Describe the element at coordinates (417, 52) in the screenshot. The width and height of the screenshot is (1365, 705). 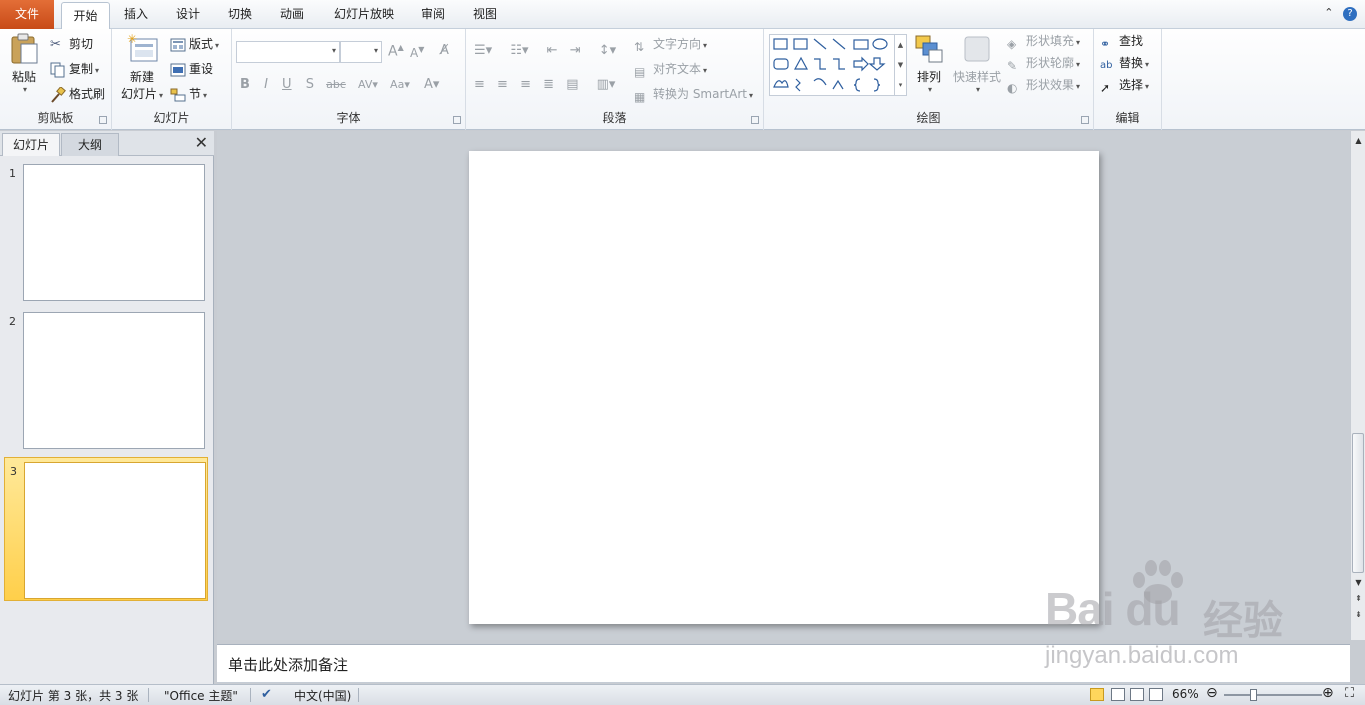
I see `shrink-font-icon: A▼` at that location.